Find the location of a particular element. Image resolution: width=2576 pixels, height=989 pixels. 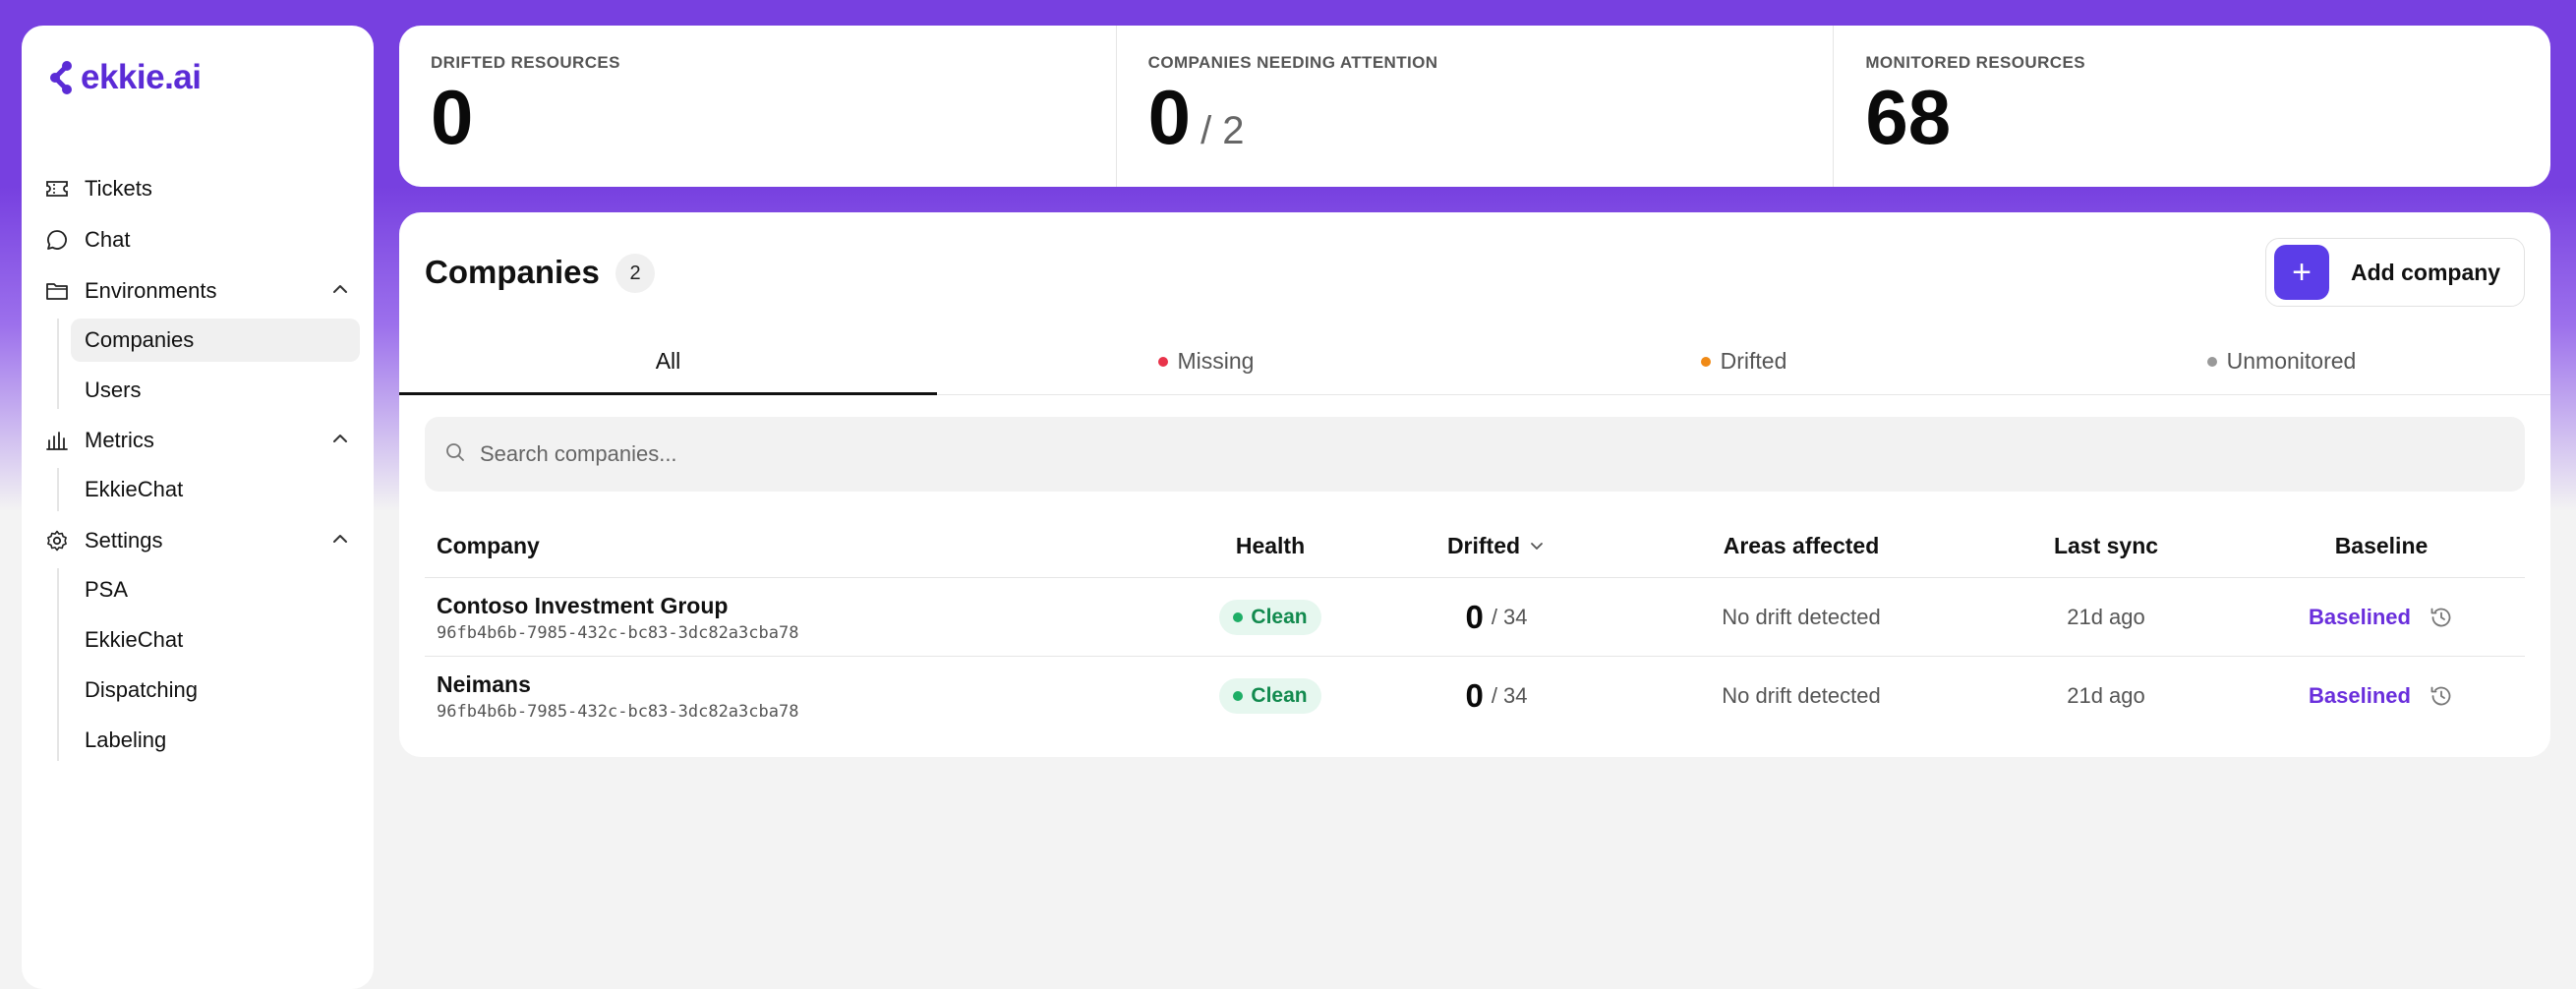

sidebar-item-label: Tickets is located at coordinates (118, 188).